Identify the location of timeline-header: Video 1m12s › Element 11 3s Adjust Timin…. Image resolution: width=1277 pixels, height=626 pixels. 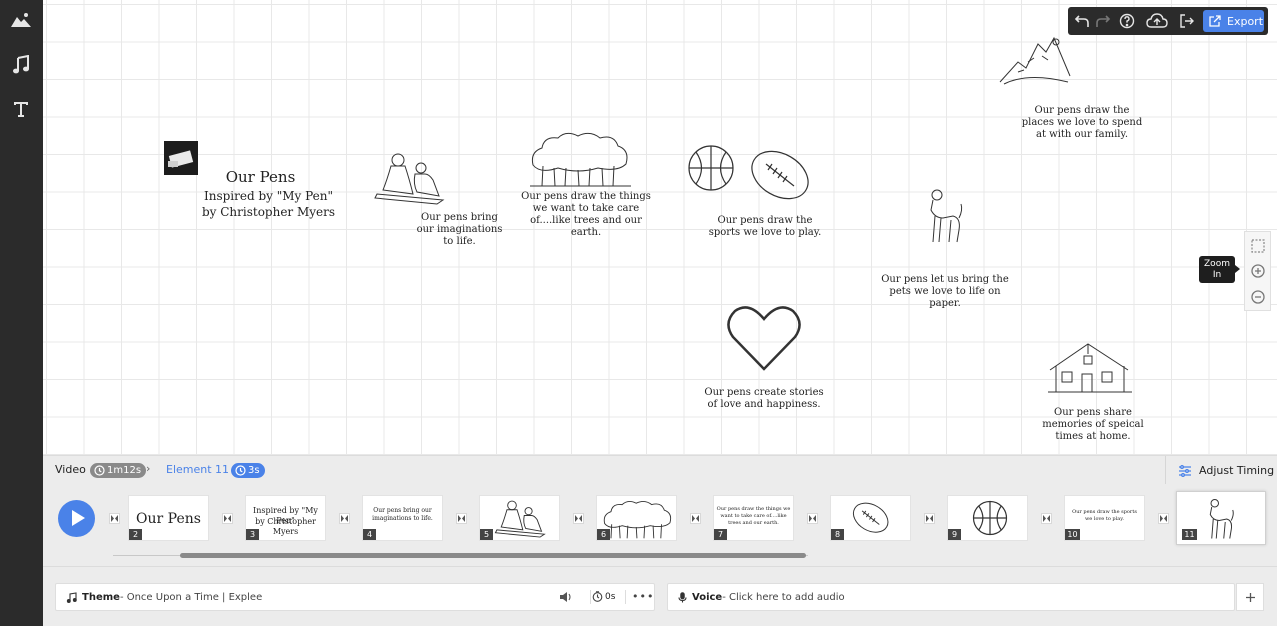
(660, 470).